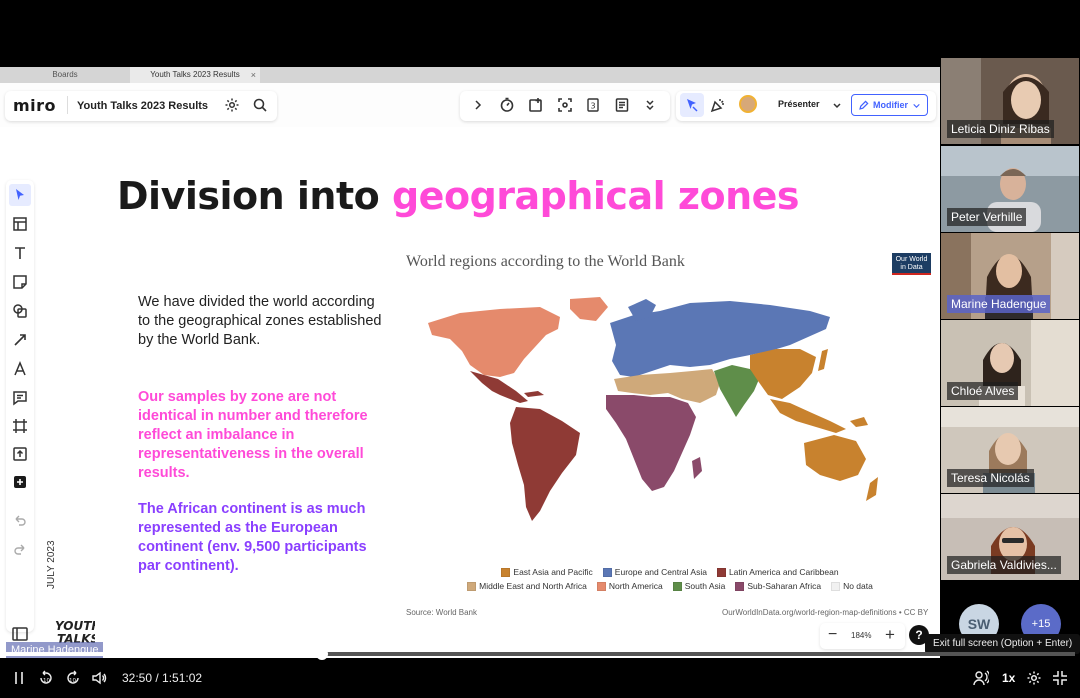  What do you see at coordinates (1010, 450) in the screenshot?
I see `participant-tile: Teresa Nicolás` at bounding box center [1010, 450].